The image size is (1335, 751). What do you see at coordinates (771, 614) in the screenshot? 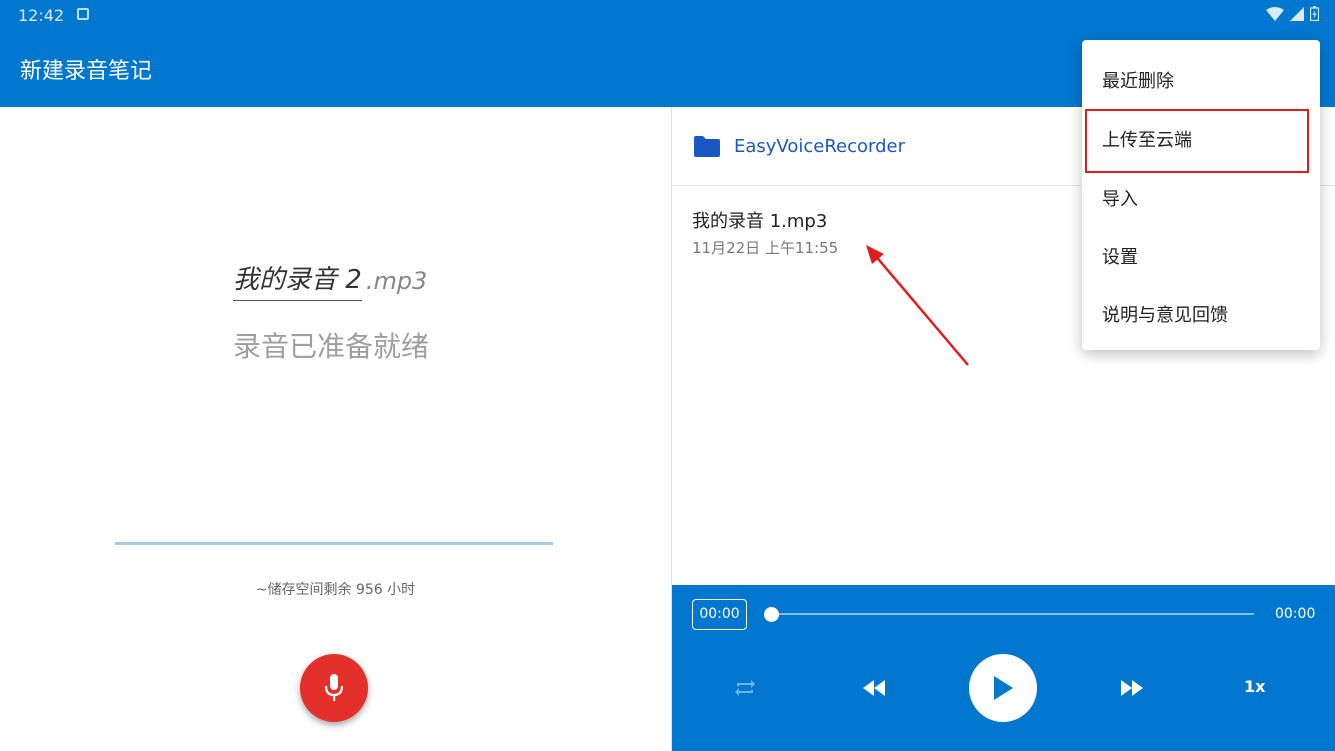
I see `seek-thumb` at bounding box center [771, 614].